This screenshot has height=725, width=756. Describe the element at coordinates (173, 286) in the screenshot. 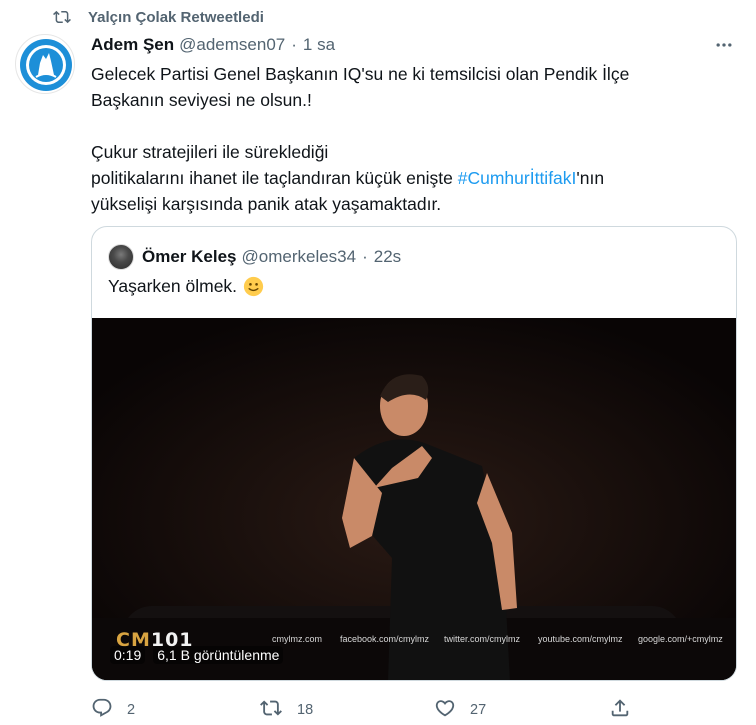

I see `quote-text: Yaşarken ölmek.` at that location.